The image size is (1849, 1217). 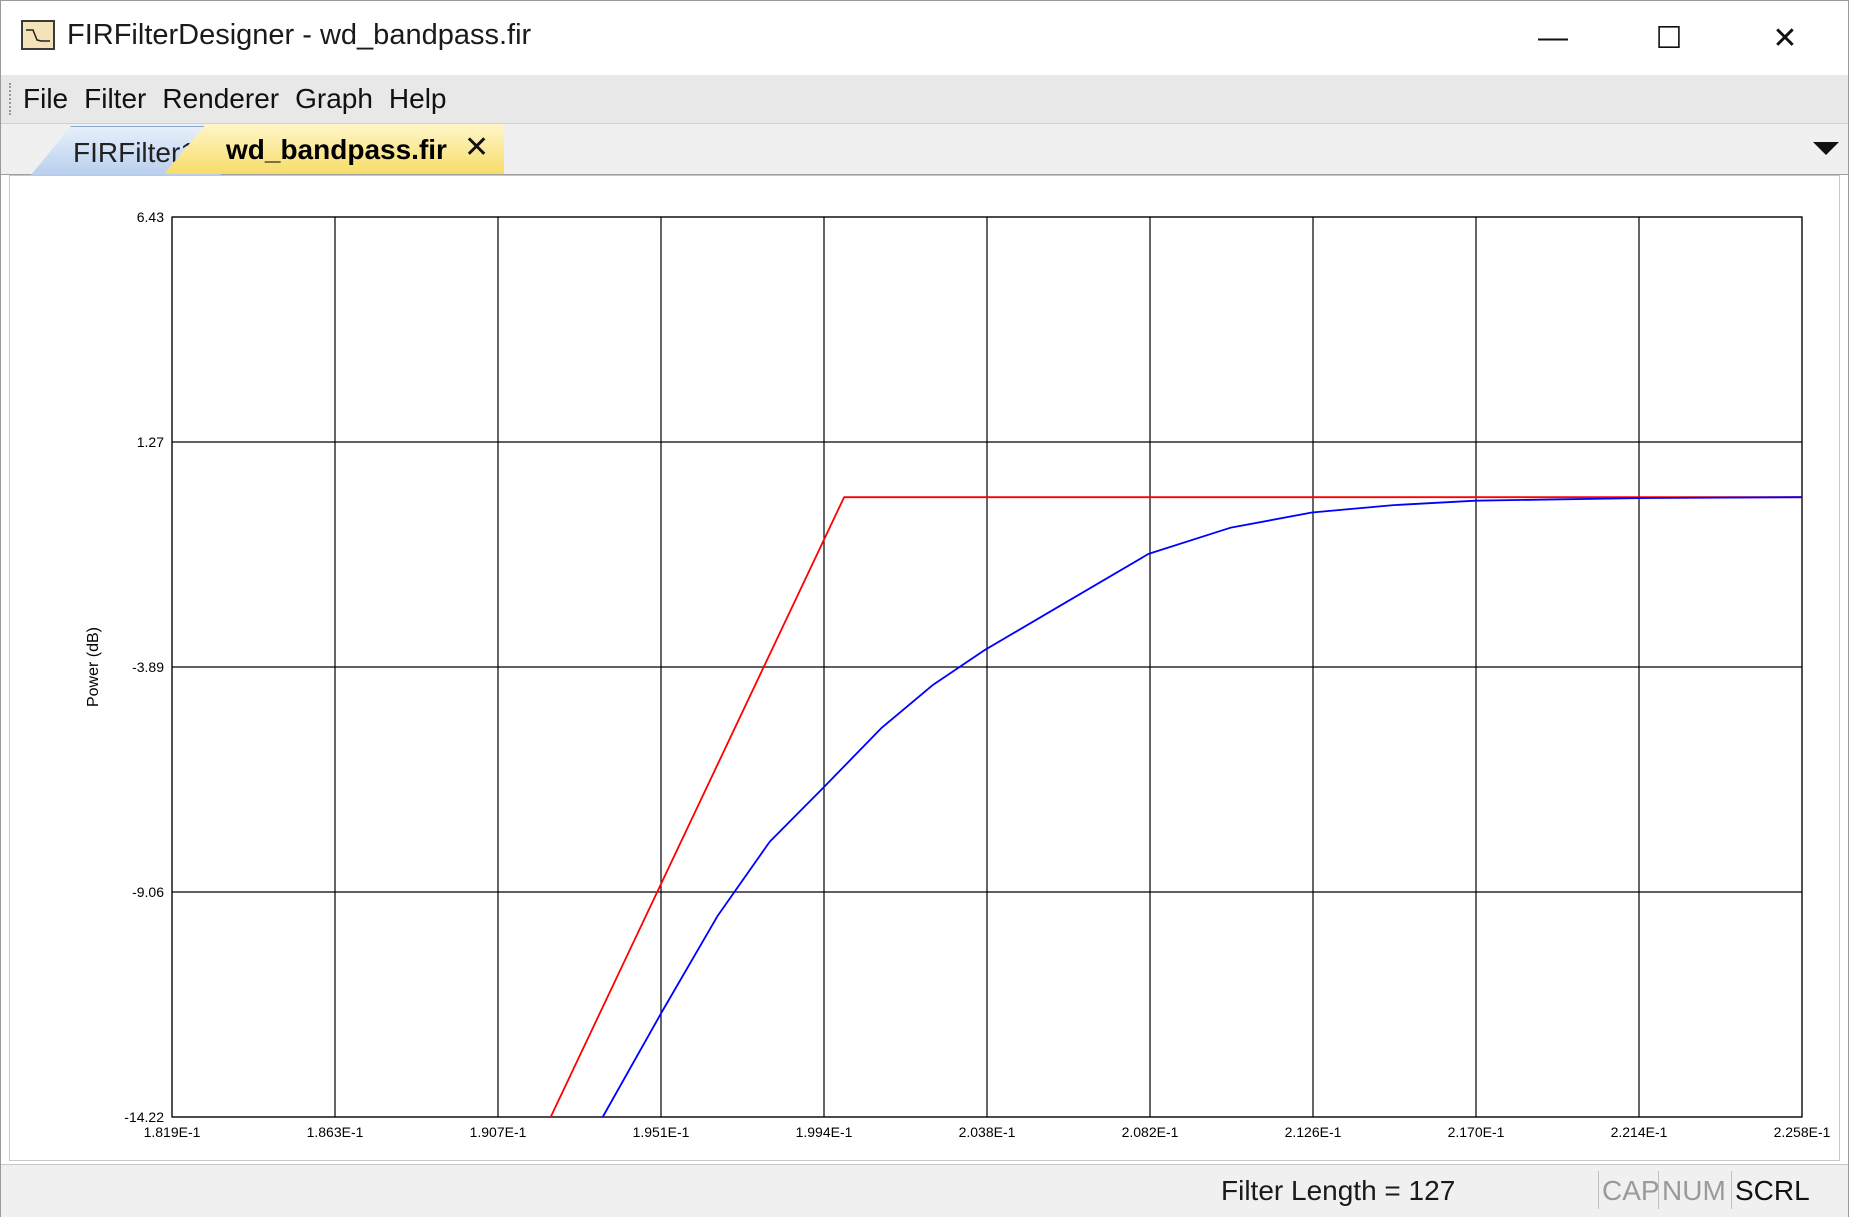 What do you see at coordinates (1313, 1132) in the screenshot?
I see `x-tick-label: 2.126E-1` at bounding box center [1313, 1132].